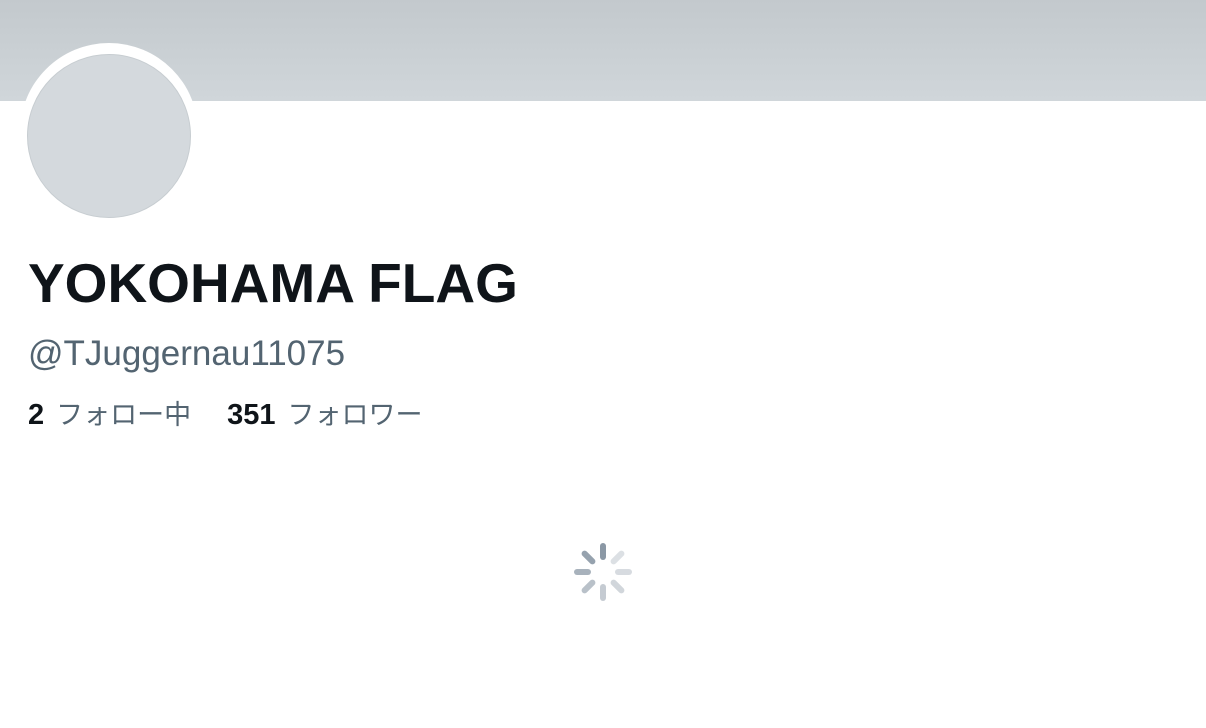 This screenshot has width=1206, height=728. Describe the element at coordinates (109, 136) in the screenshot. I see `avatar` at that location.